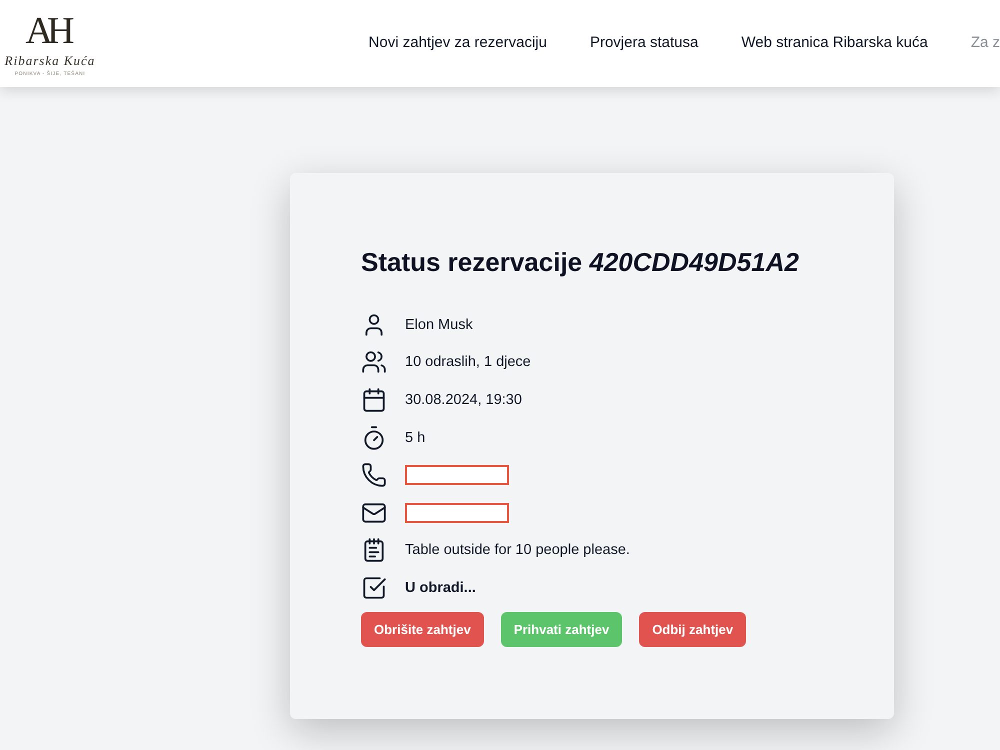 The width and height of the screenshot is (1000, 750). I want to click on logo-name: Ribarska Kuća, so click(50, 60).